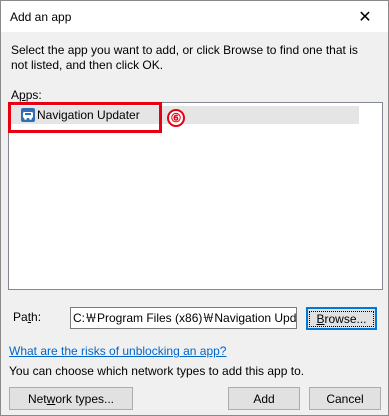 The image size is (389, 416). Describe the element at coordinates (37, 398) in the screenshot. I see `network-label-first: Net` at that location.